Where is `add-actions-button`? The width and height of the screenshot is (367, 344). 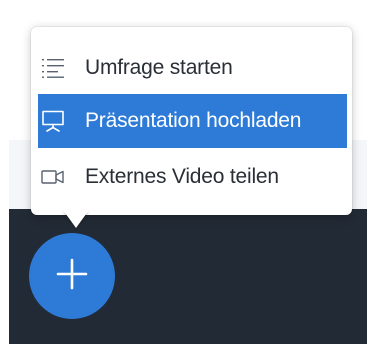
add-actions-button is located at coordinates (72, 276).